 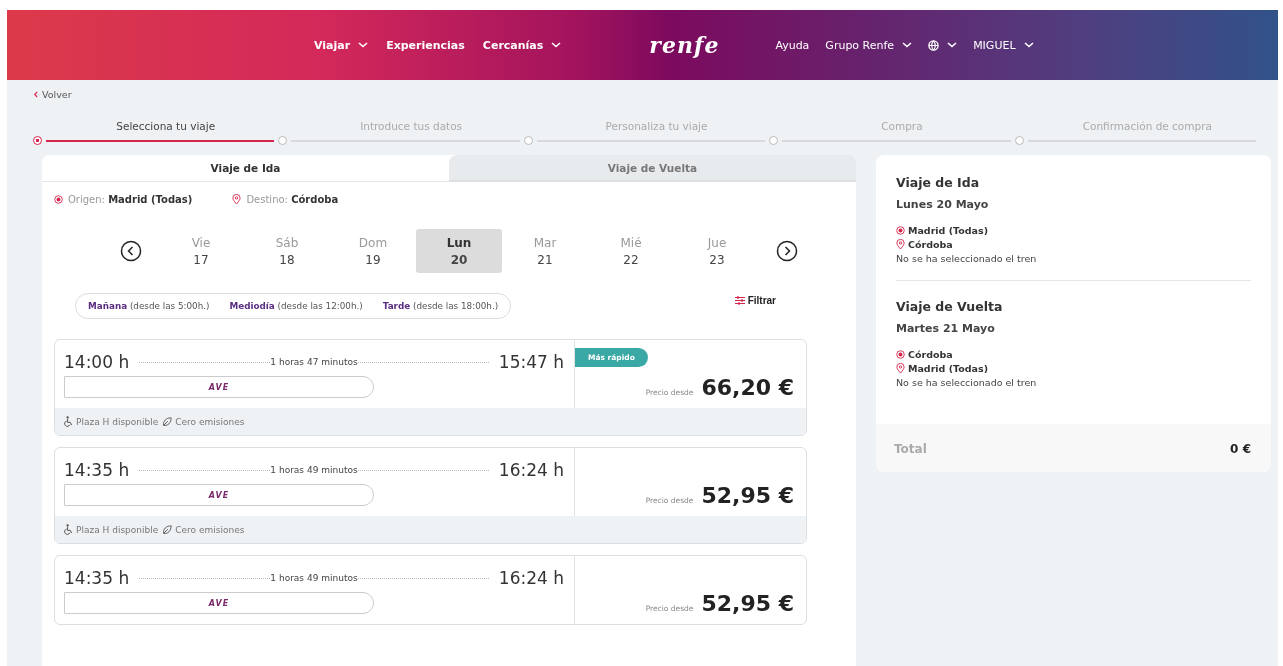 I want to click on chevron-left-icon, so click(x=35, y=94).